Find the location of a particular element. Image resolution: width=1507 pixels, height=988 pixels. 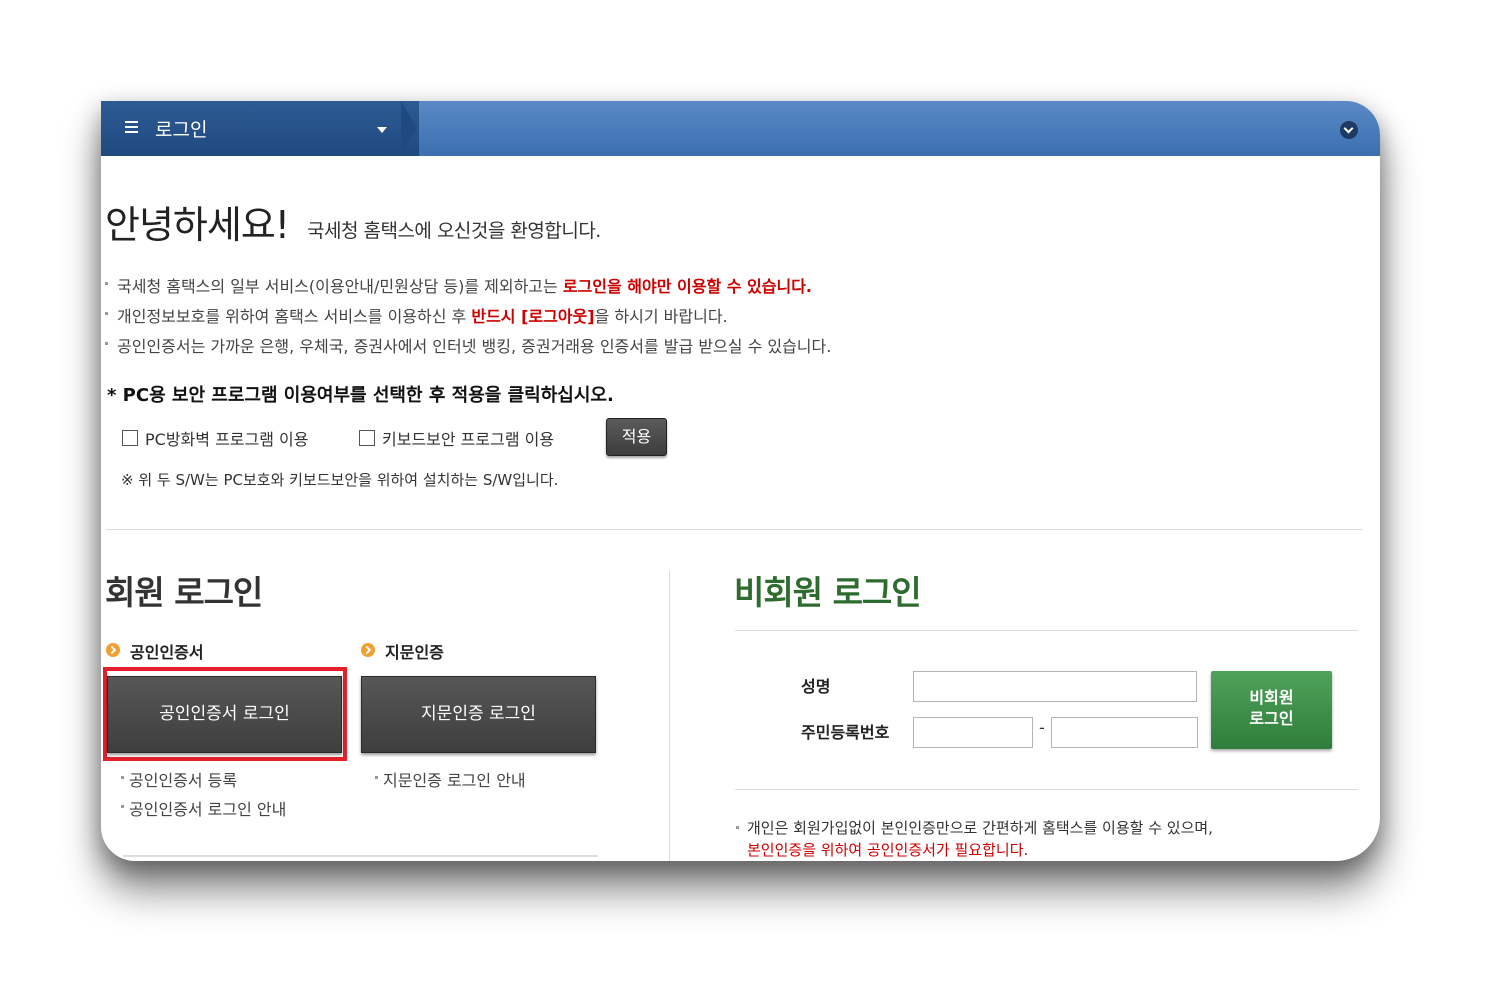

name-input is located at coordinates (1055, 686).